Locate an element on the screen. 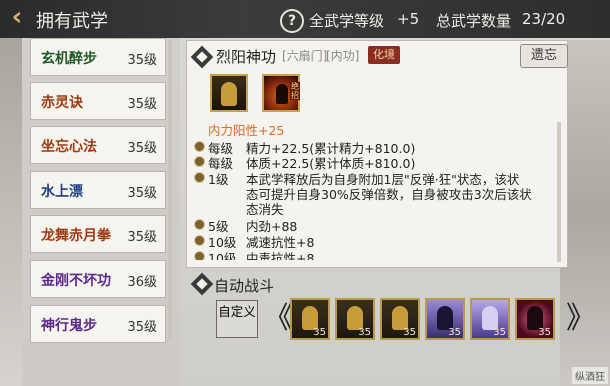 The image size is (610, 386). auto-battle-title: 自动战斗 is located at coordinates (244, 286).